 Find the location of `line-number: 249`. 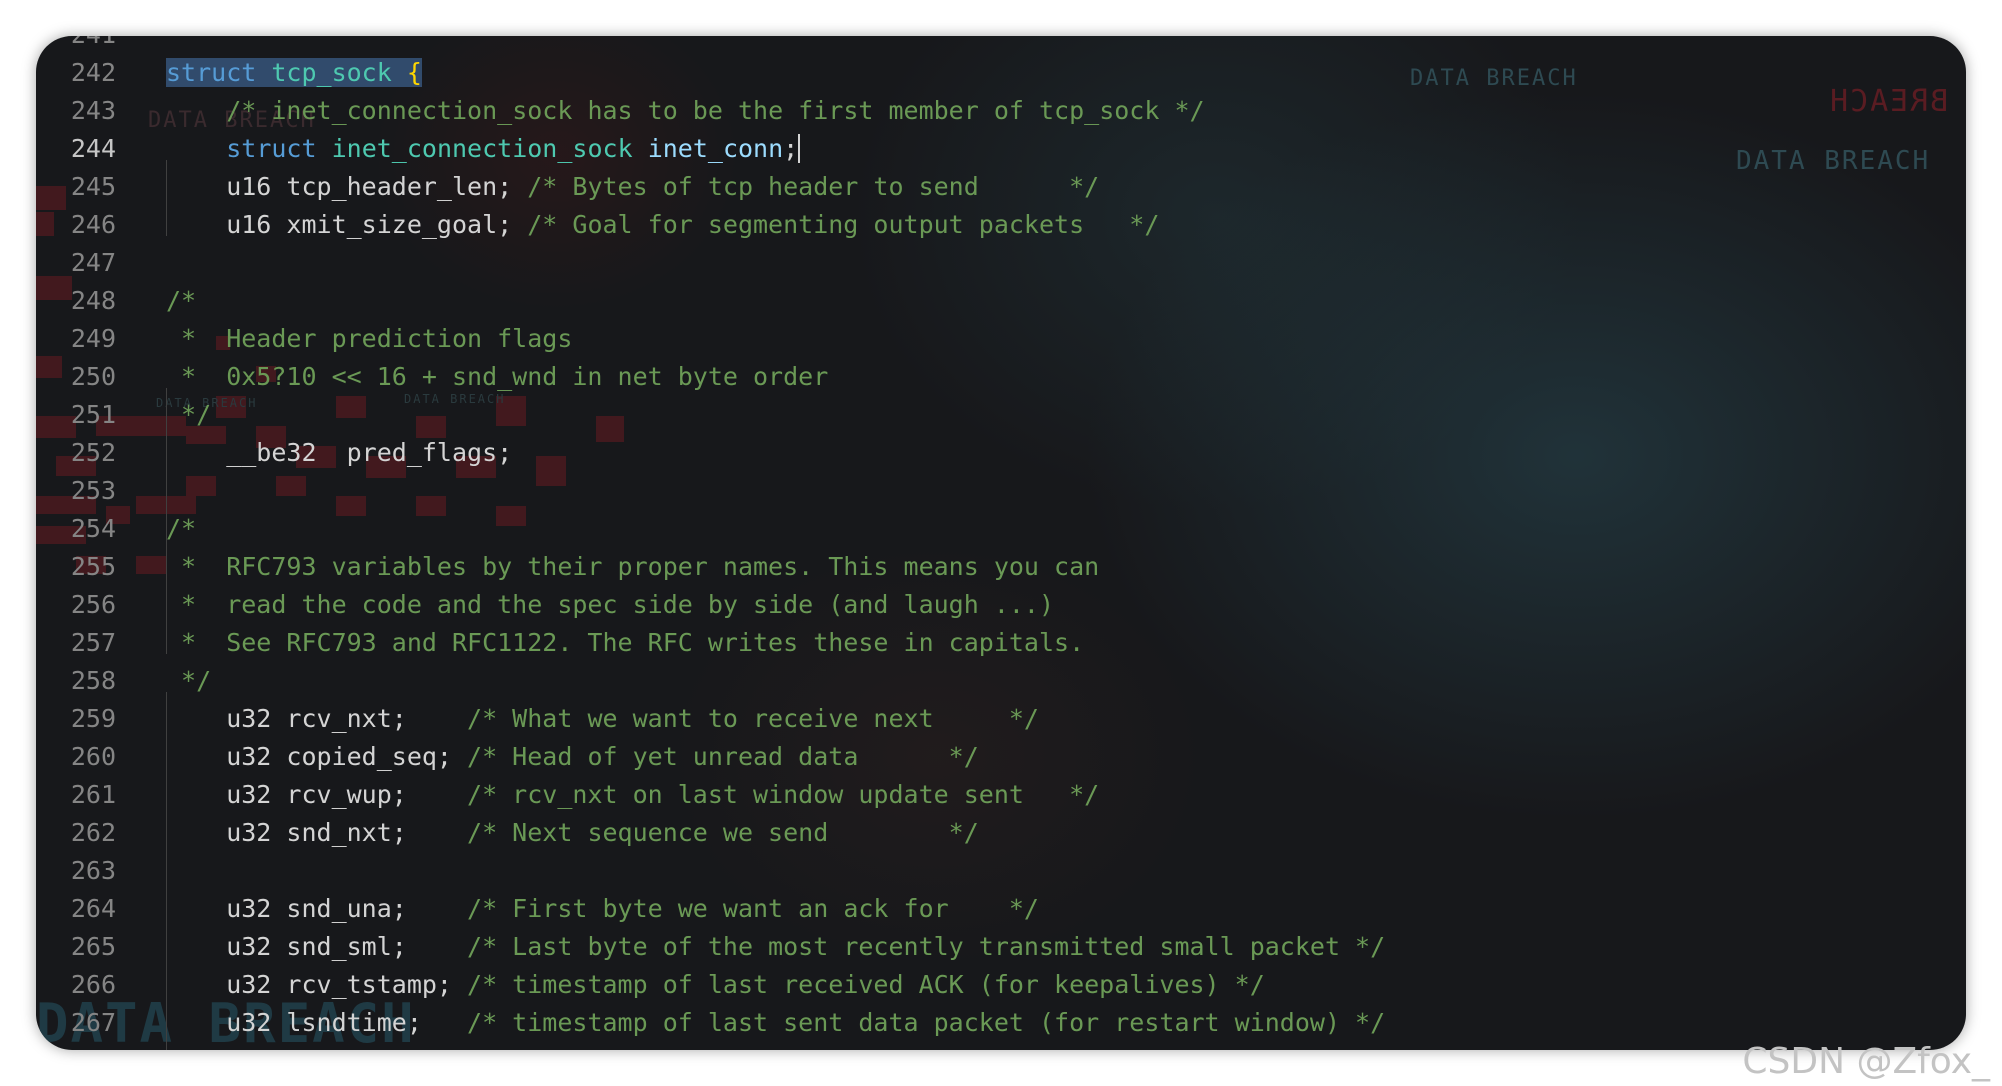

line-number: 249 is located at coordinates (93, 338).